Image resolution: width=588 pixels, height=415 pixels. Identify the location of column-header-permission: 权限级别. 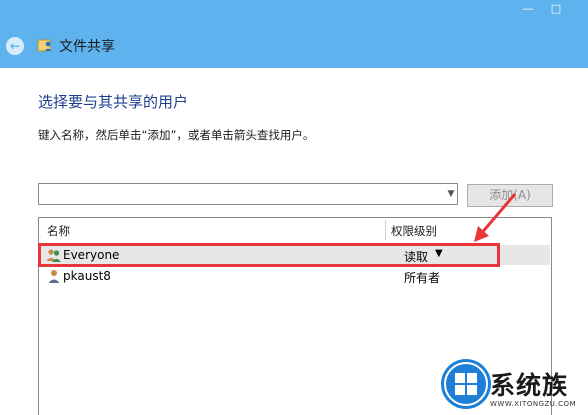
(414, 231).